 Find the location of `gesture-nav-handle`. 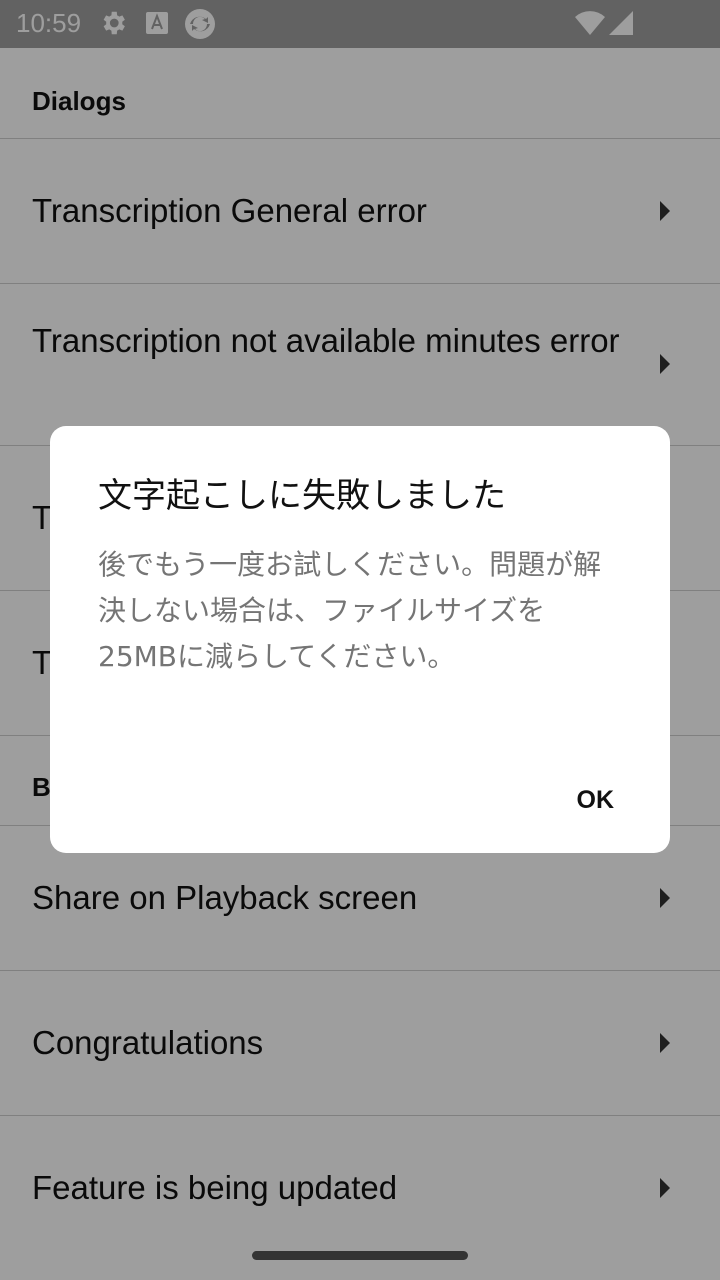

gesture-nav-handle is located at coordinates (360, 1255).